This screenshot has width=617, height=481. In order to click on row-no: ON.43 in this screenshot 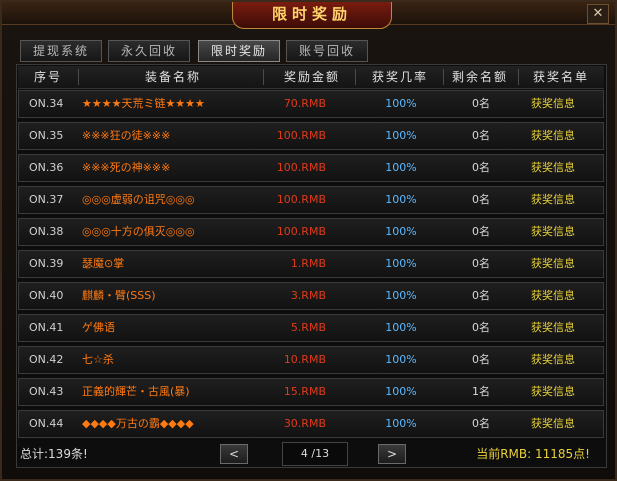, I will do `click(46, 391)`.